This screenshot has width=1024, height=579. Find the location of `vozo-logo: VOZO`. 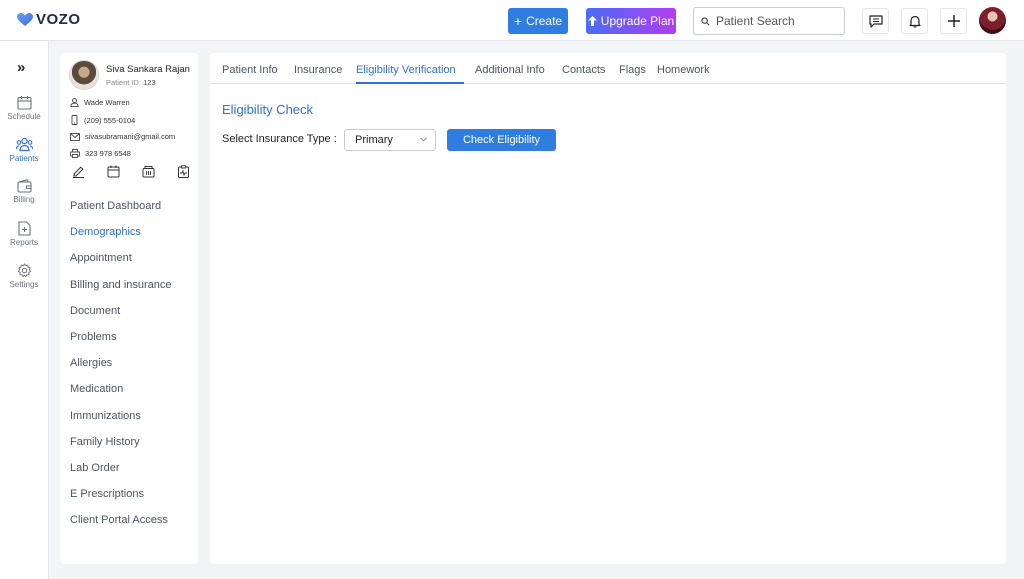

vozo-logo: VOZO is located at coordinates (49, 19).